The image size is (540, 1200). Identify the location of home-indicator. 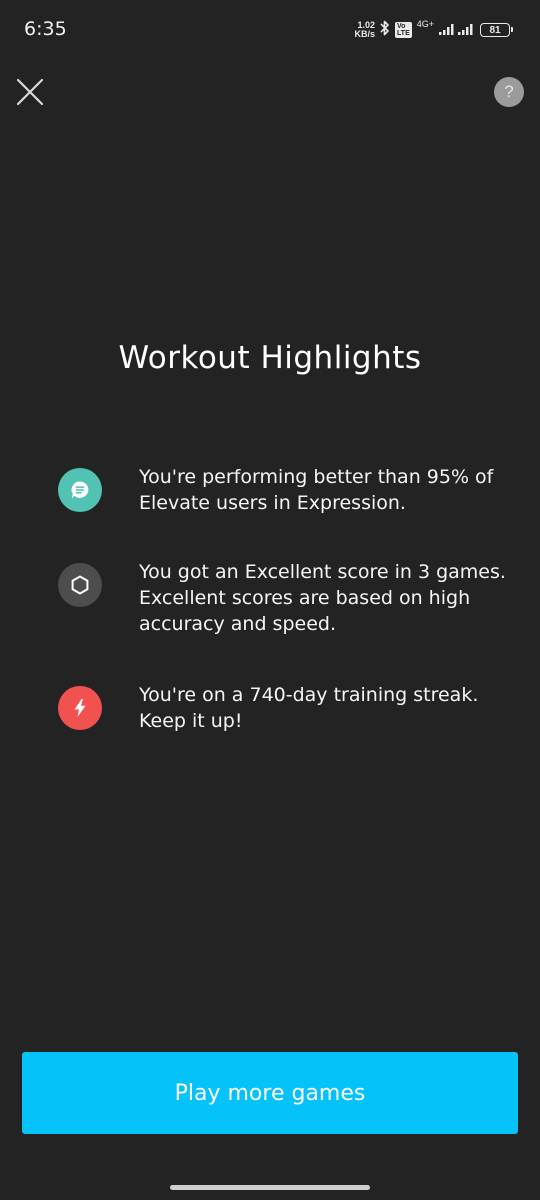
(270, 1187).